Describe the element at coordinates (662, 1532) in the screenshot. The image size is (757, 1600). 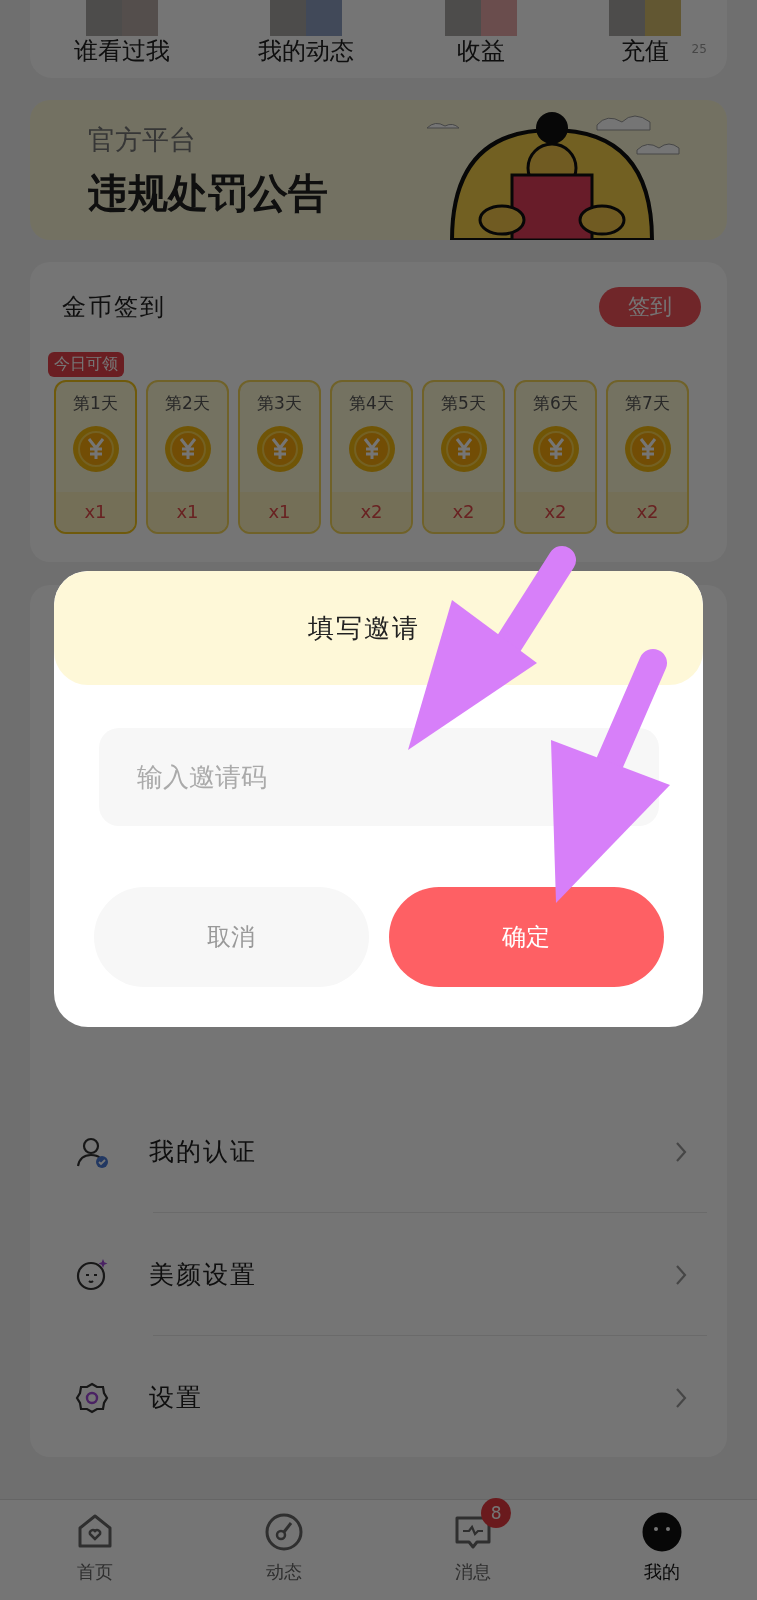
I see `profile-icon` at that location.